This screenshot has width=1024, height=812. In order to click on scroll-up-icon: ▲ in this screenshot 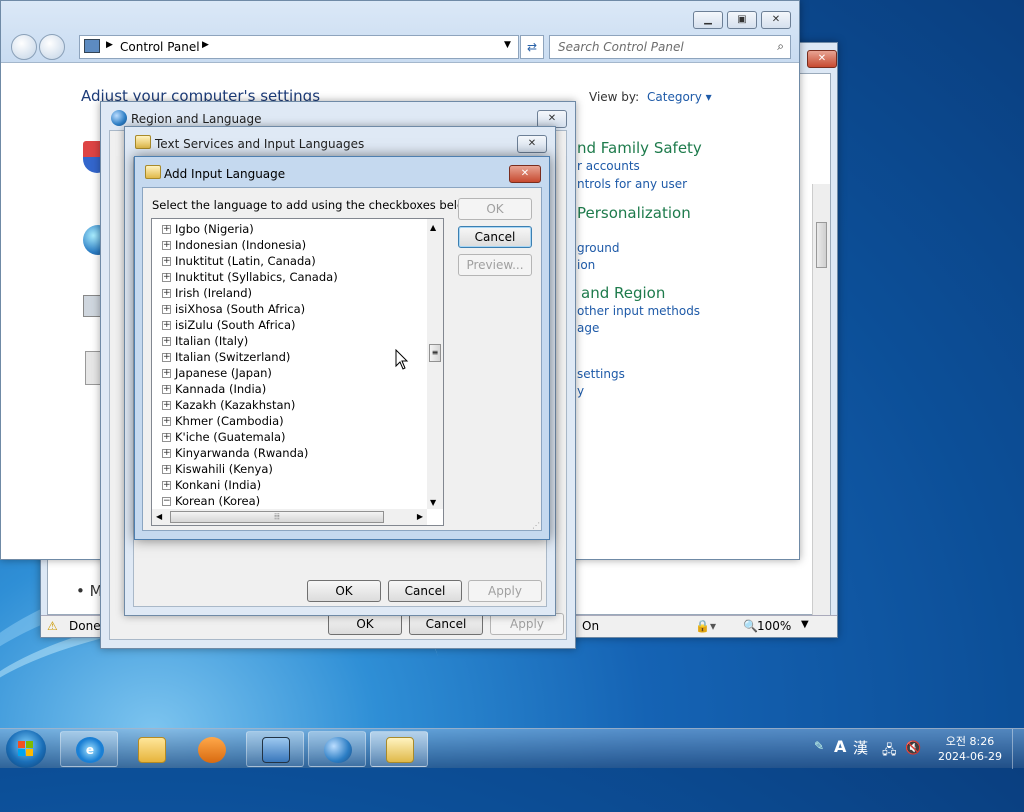, I will do `click(433, 227)`.